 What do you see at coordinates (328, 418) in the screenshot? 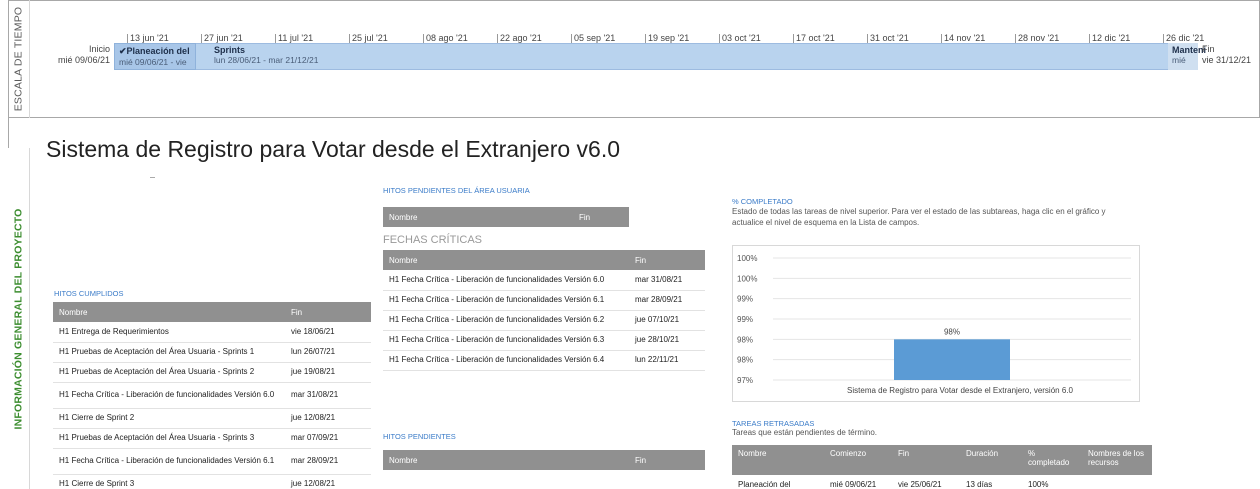
I see `cell-end: jue 12/08/21` at bounding box center [328, 418].